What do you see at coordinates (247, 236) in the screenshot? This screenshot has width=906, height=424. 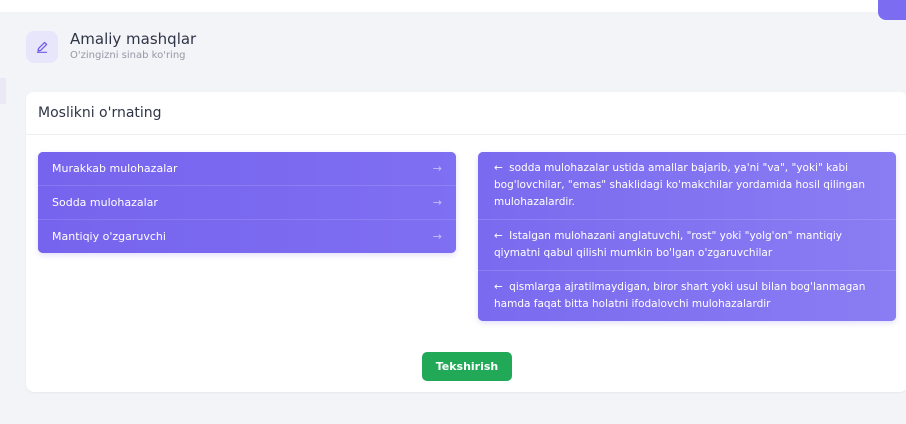 I see `term-item: Mantiqiy o'zgaruvchi →` at bounding box center [247, 236].